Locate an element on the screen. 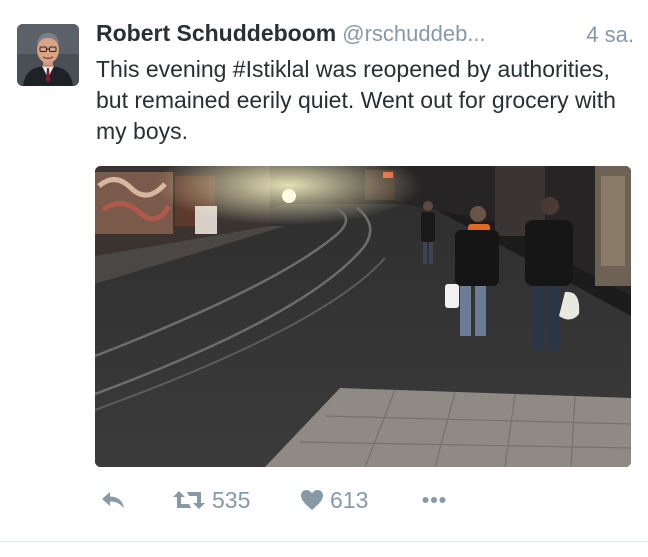  profile-photo-icon is located at coordinates (48, 55).